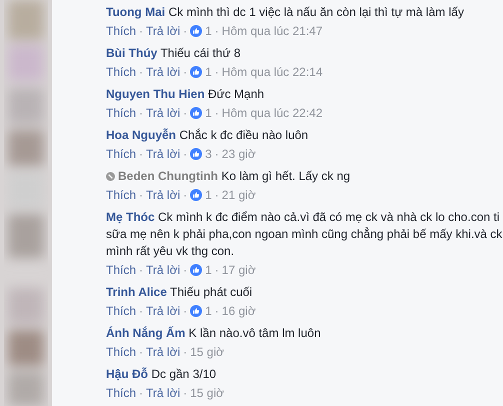  I want to click on comment-time: Hôm qua lúc 22:42, so click(272, 113).